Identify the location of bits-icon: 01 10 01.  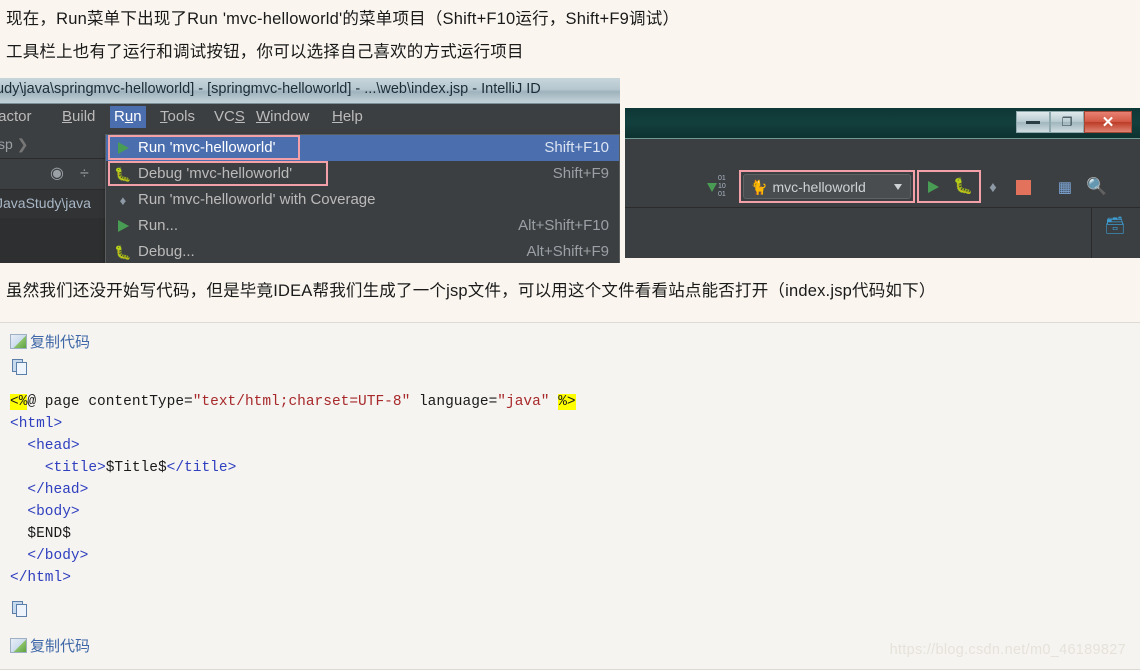
(722, 187).